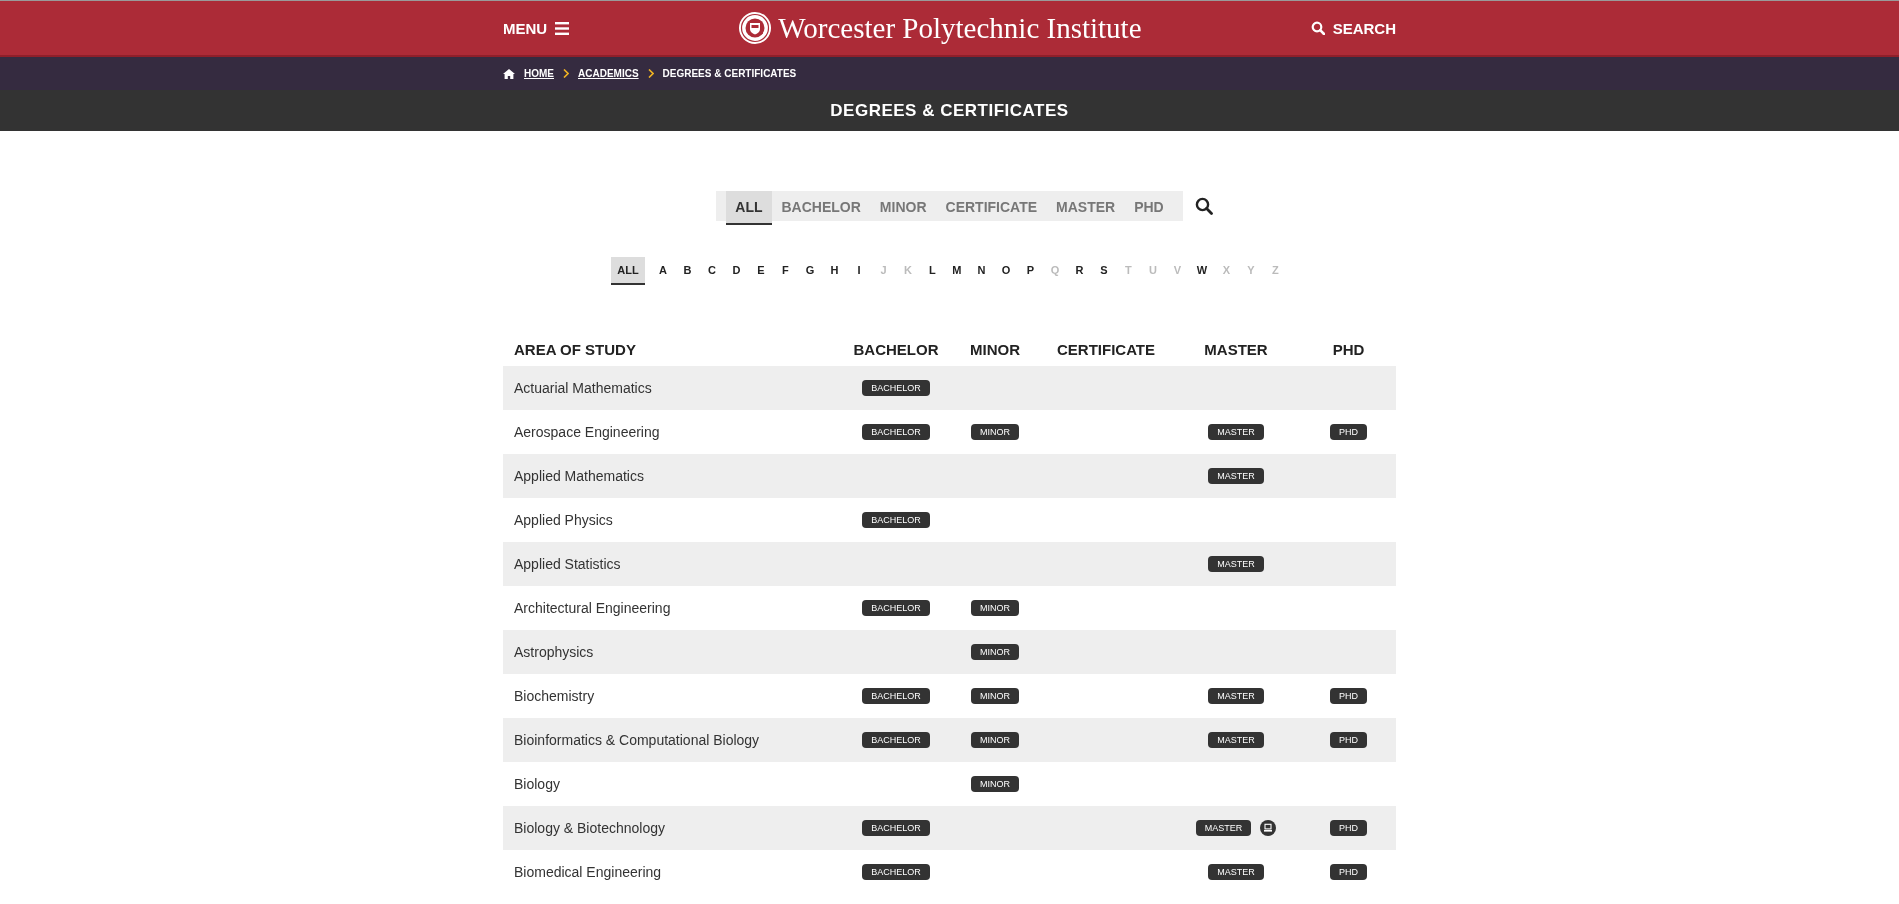  What do you see at coordinates (991, 208) in the screenshot?
I see `filter-tab: CERTIFICATE` at bounding box center [991, 208].